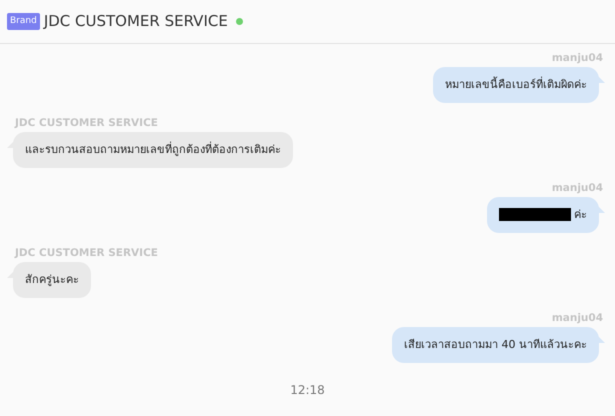 The image size is (615, 416). Describe the element at coordinates (136, 21) in the screenshot. I see `chat-title: JDC CUSTOMER SERVICE` at that location.